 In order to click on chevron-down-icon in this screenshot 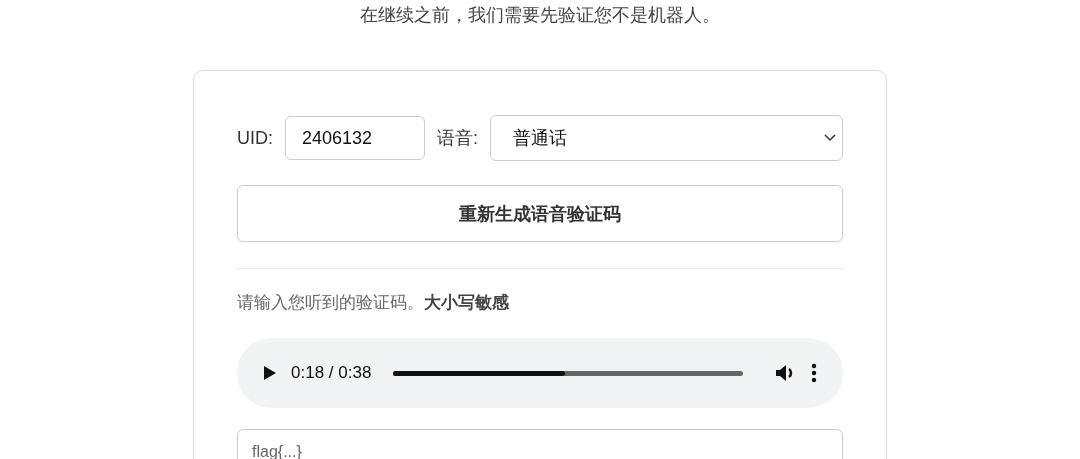, I will do `click(830, 138)`.